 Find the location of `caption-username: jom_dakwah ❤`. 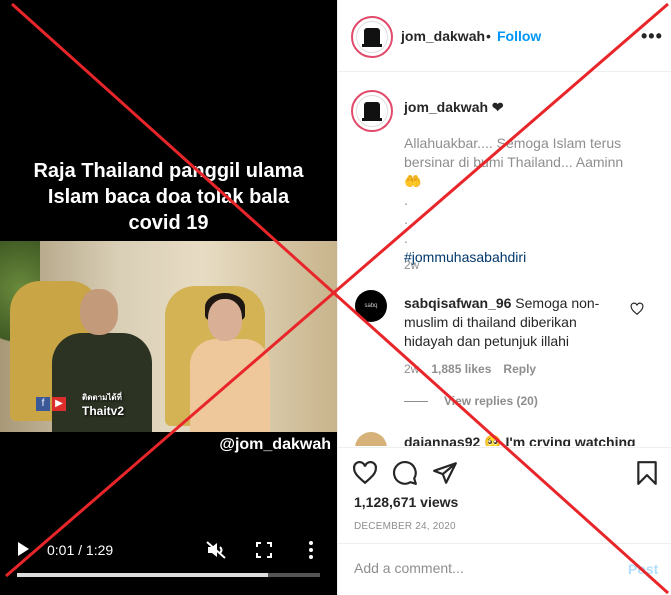

caption-username: jom_dakwah ❤ is located at coordinates (454, 107).